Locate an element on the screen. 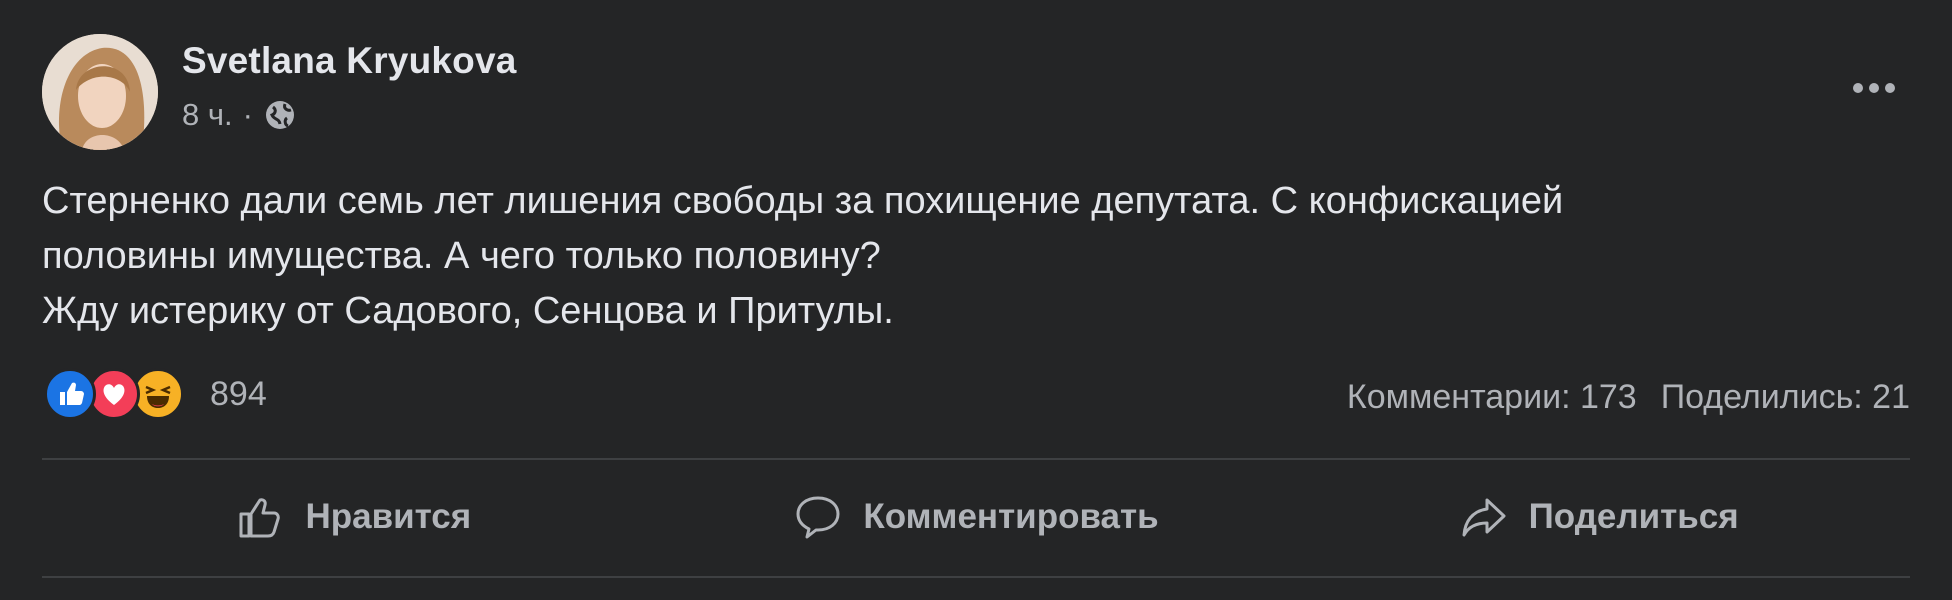 This screenshot has height=600, width=1952. comment-button: Комментировать is located at coordinates (976, 517).